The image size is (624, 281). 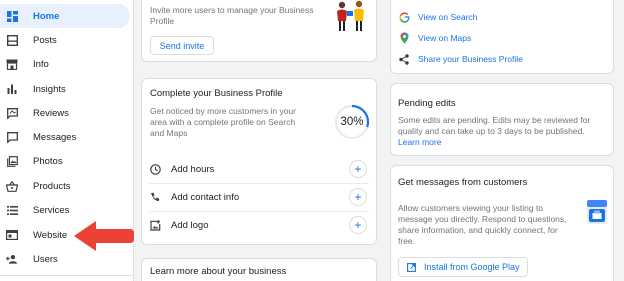 I want to click on photos-icon, so click(x=12, y=161).